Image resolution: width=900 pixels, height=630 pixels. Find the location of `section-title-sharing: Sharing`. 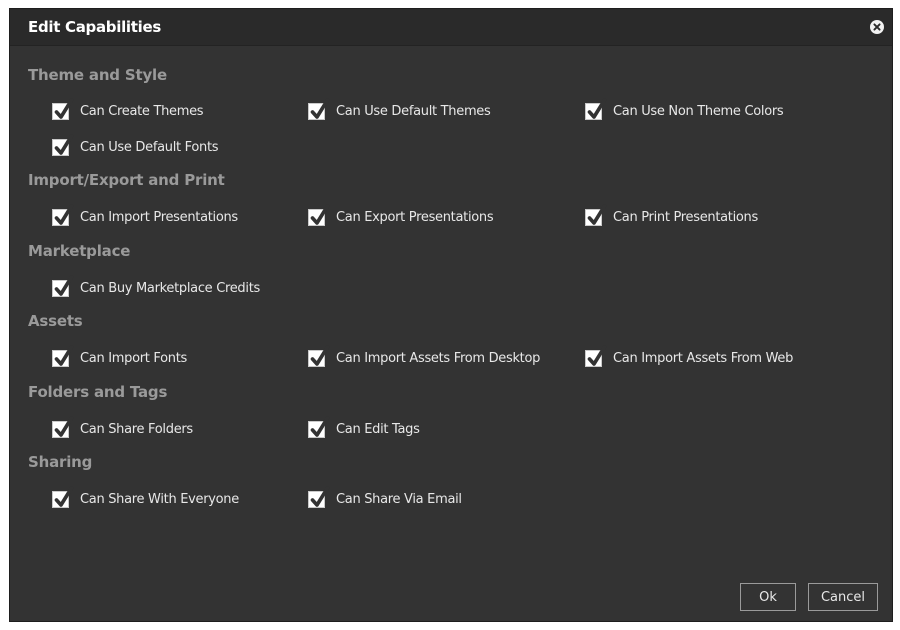

section-title-sharing: Sharing is located at coordinates (60, 462).